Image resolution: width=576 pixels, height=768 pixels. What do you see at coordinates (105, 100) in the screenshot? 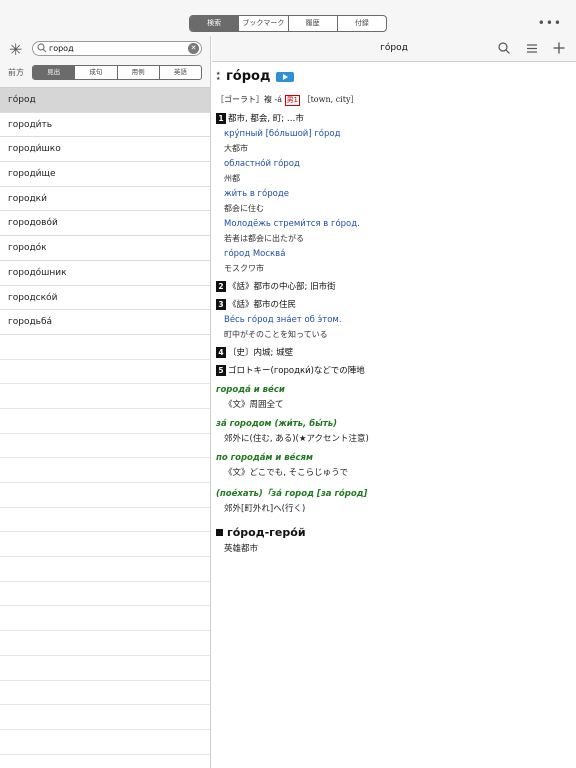
I see `result-item: го́род` at bounding box center [105, 100].